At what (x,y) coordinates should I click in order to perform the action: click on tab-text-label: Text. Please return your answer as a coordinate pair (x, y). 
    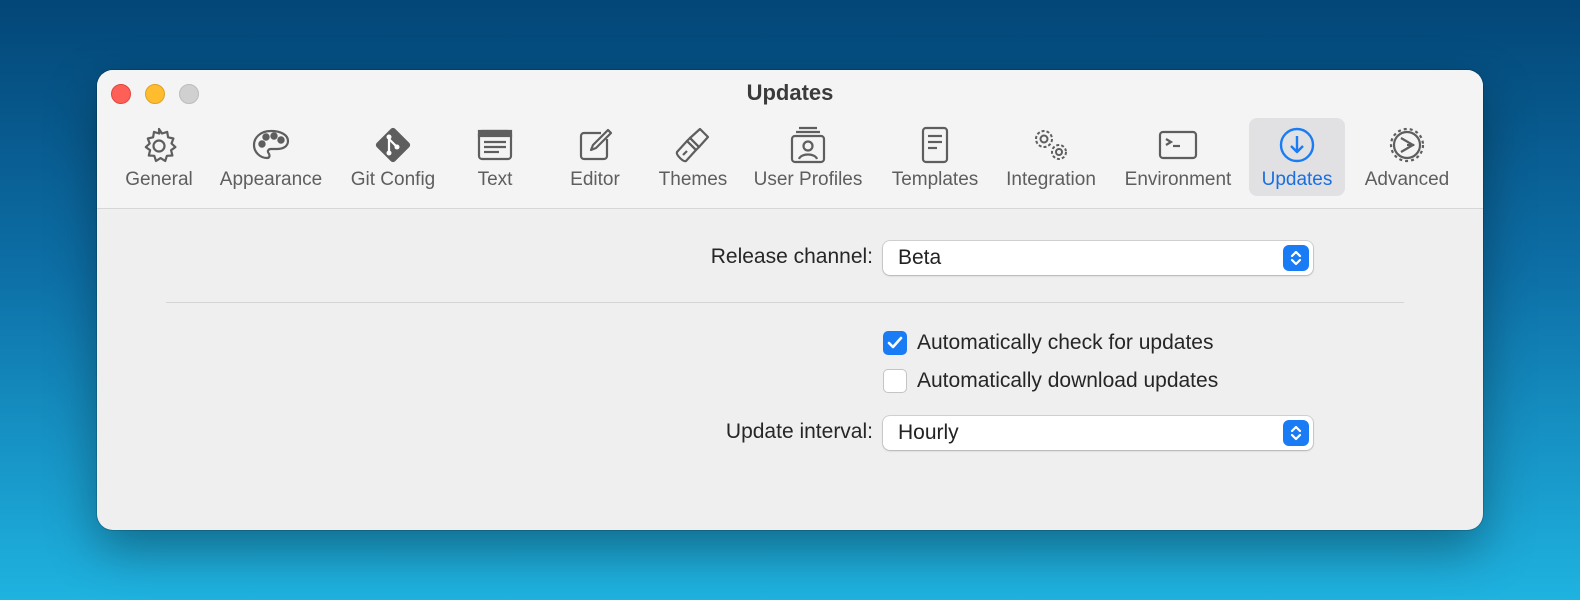
    Looking at the image, I should click on (495, 179).